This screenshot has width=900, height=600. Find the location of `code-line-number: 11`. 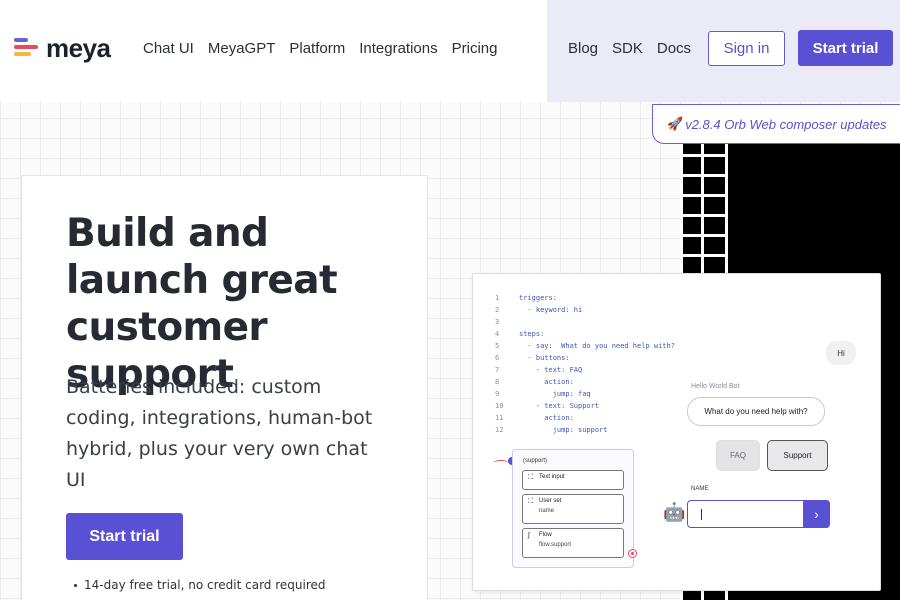

code-line-number: 11 is located at coordinates (499, 418).